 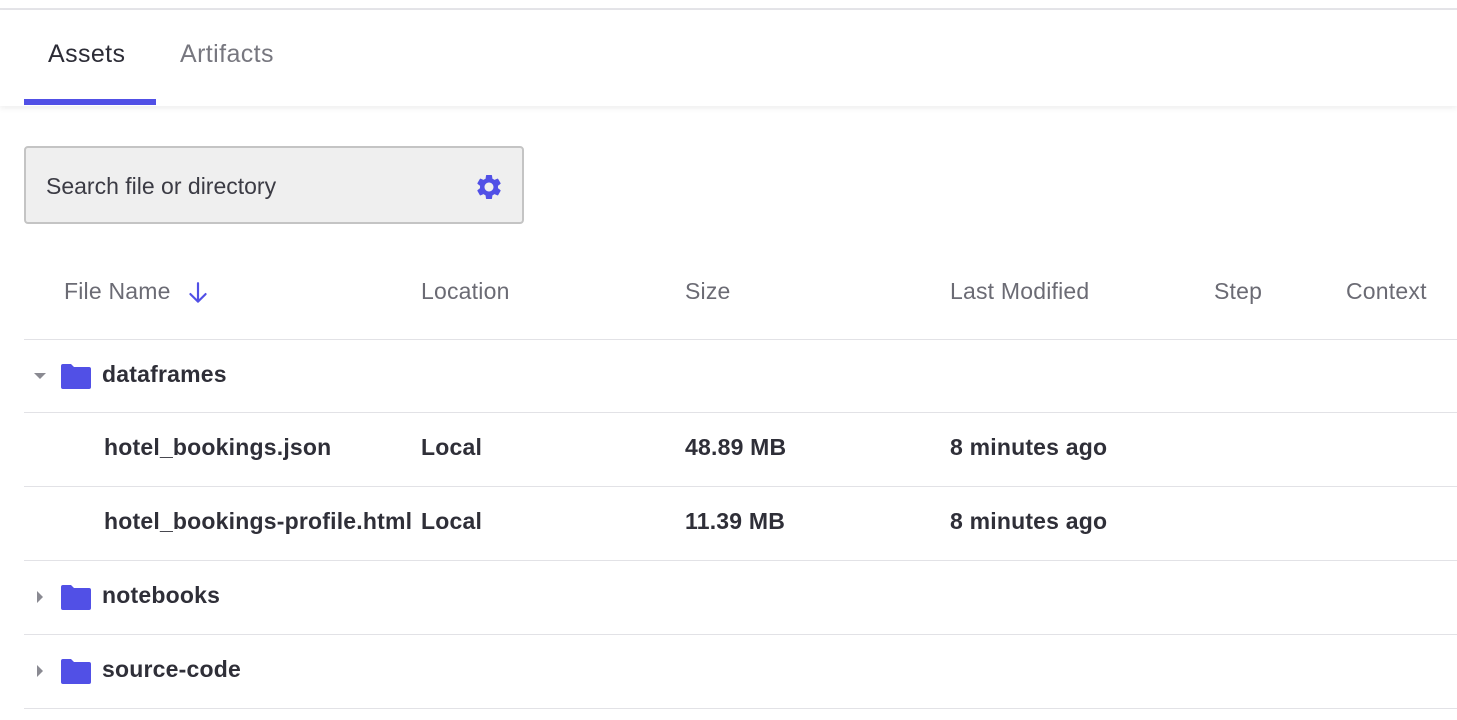 I want to click on file-size: 11.39 MB, so click(x=735, y=521).